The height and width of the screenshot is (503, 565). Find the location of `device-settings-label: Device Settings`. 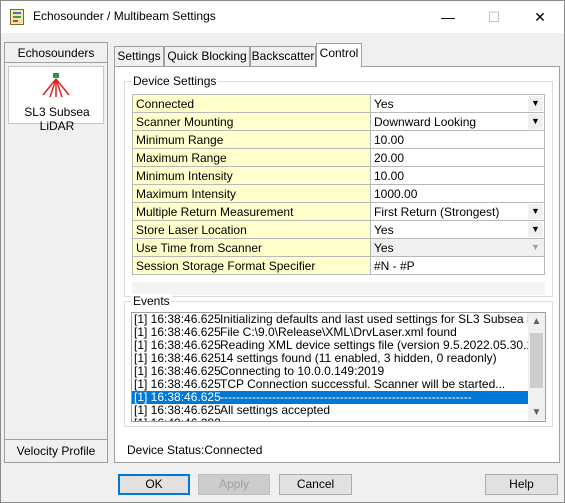

device-settings-label: Device Settings is located at coordinates (175, 81).